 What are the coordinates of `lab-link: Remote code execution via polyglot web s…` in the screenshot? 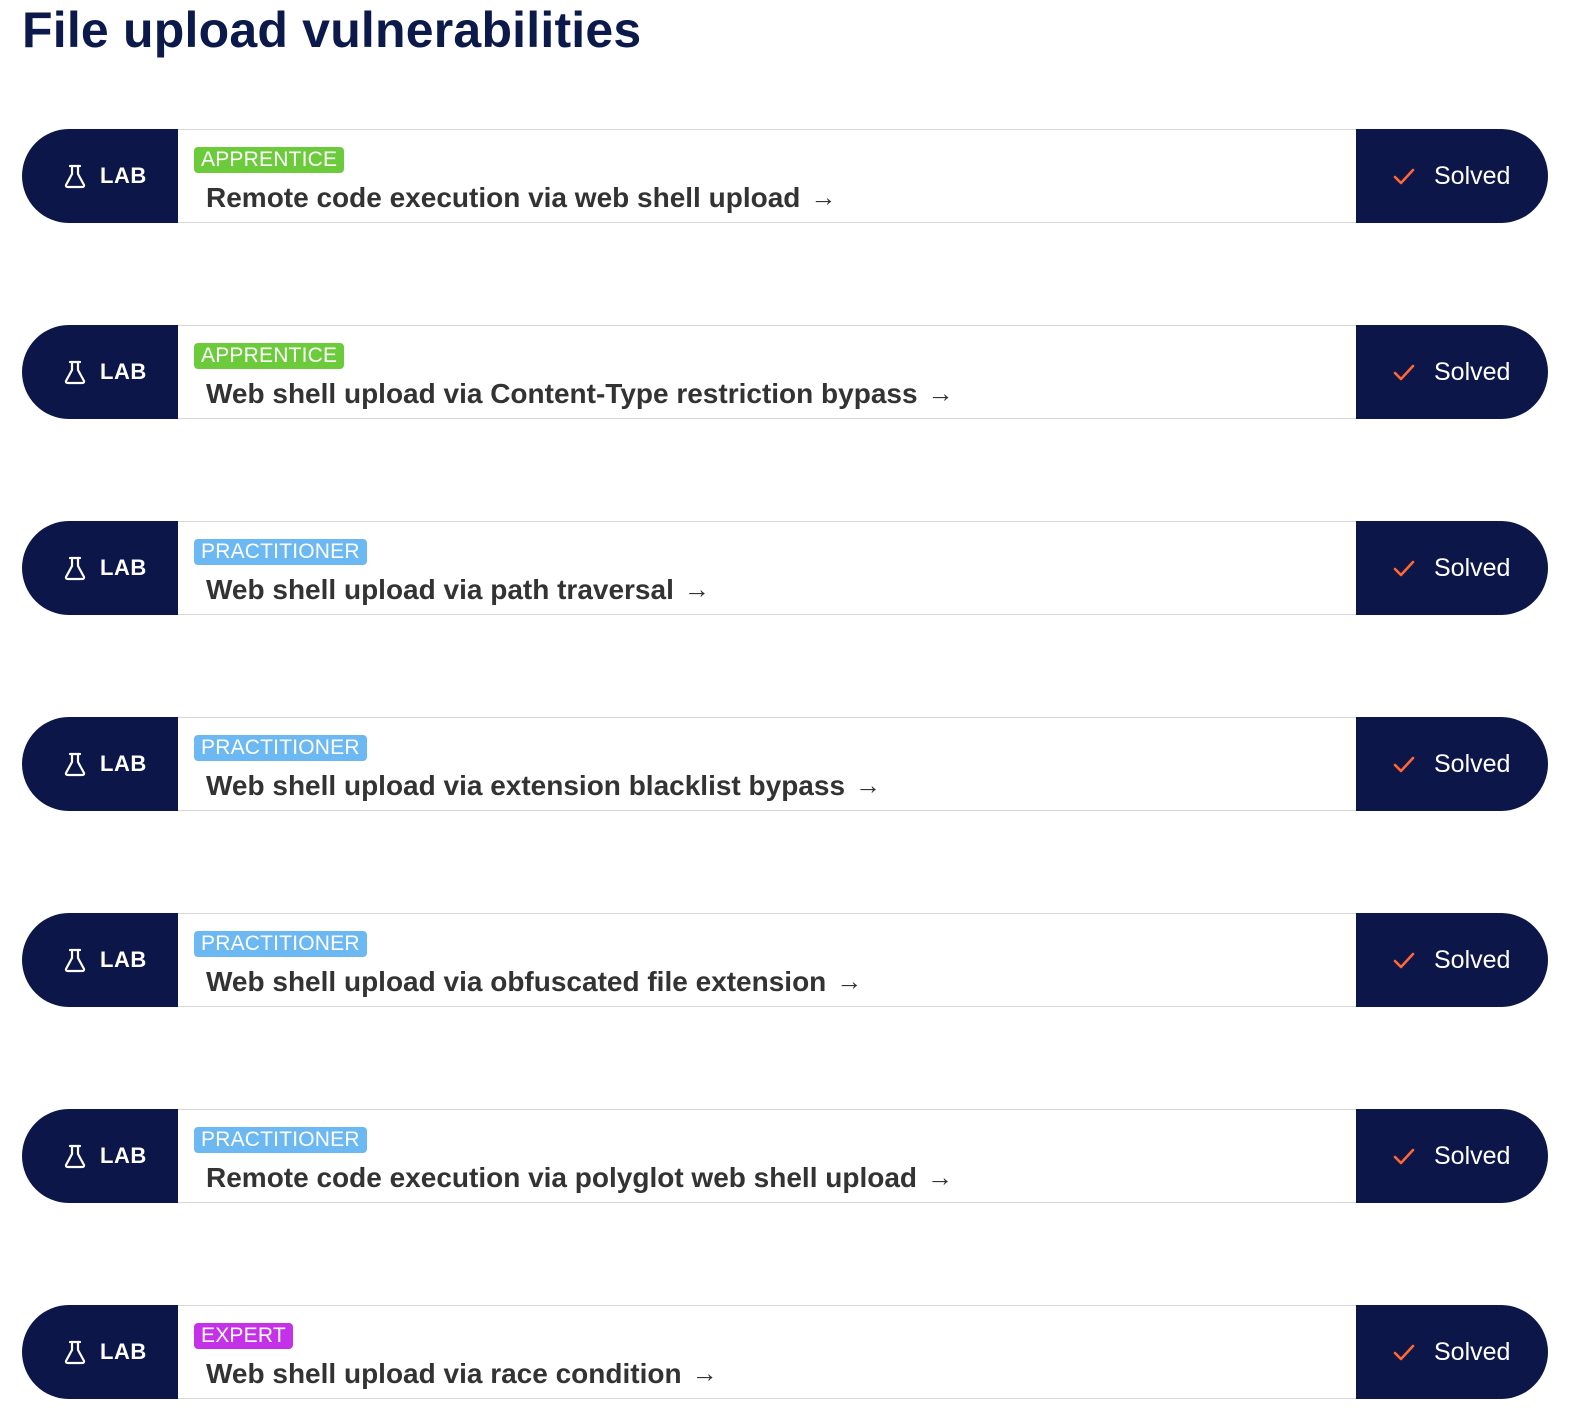 It's located at (579, 1178).